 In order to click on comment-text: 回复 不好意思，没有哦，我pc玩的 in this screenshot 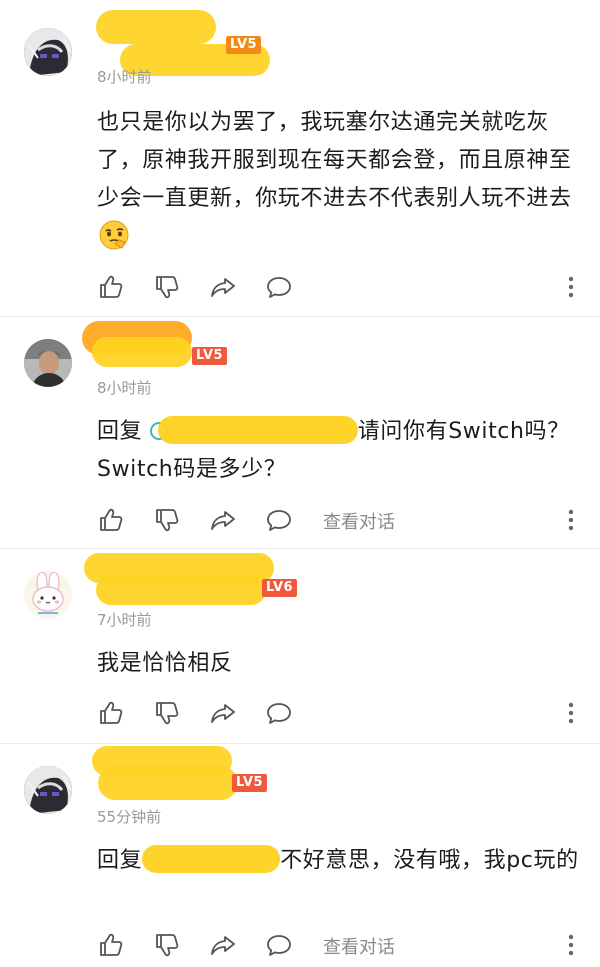, I will do `click(342, 861)`.